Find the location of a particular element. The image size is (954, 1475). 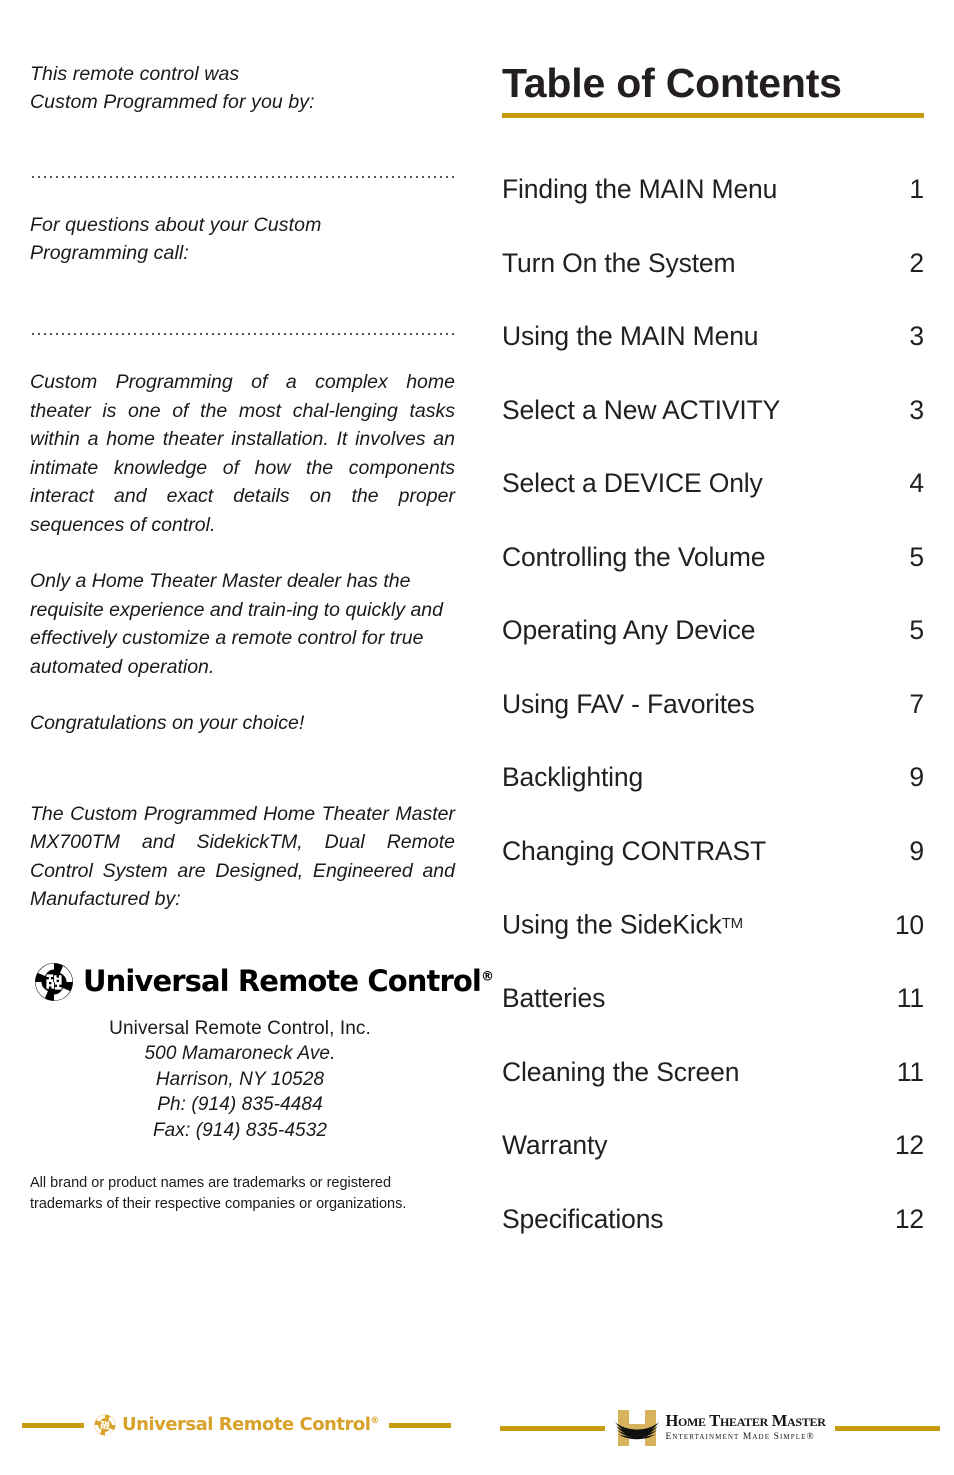

address-fax: Fax: (914) 835-4532 is located at coordinates (240, 1130).